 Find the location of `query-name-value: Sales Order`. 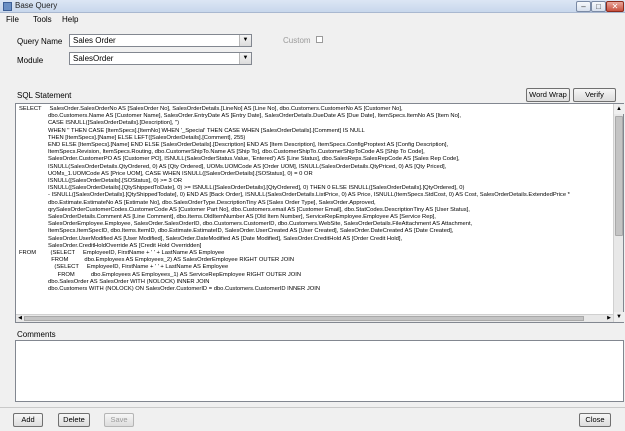

query-name-value: Sales Order is located at coordinates (94, 40).